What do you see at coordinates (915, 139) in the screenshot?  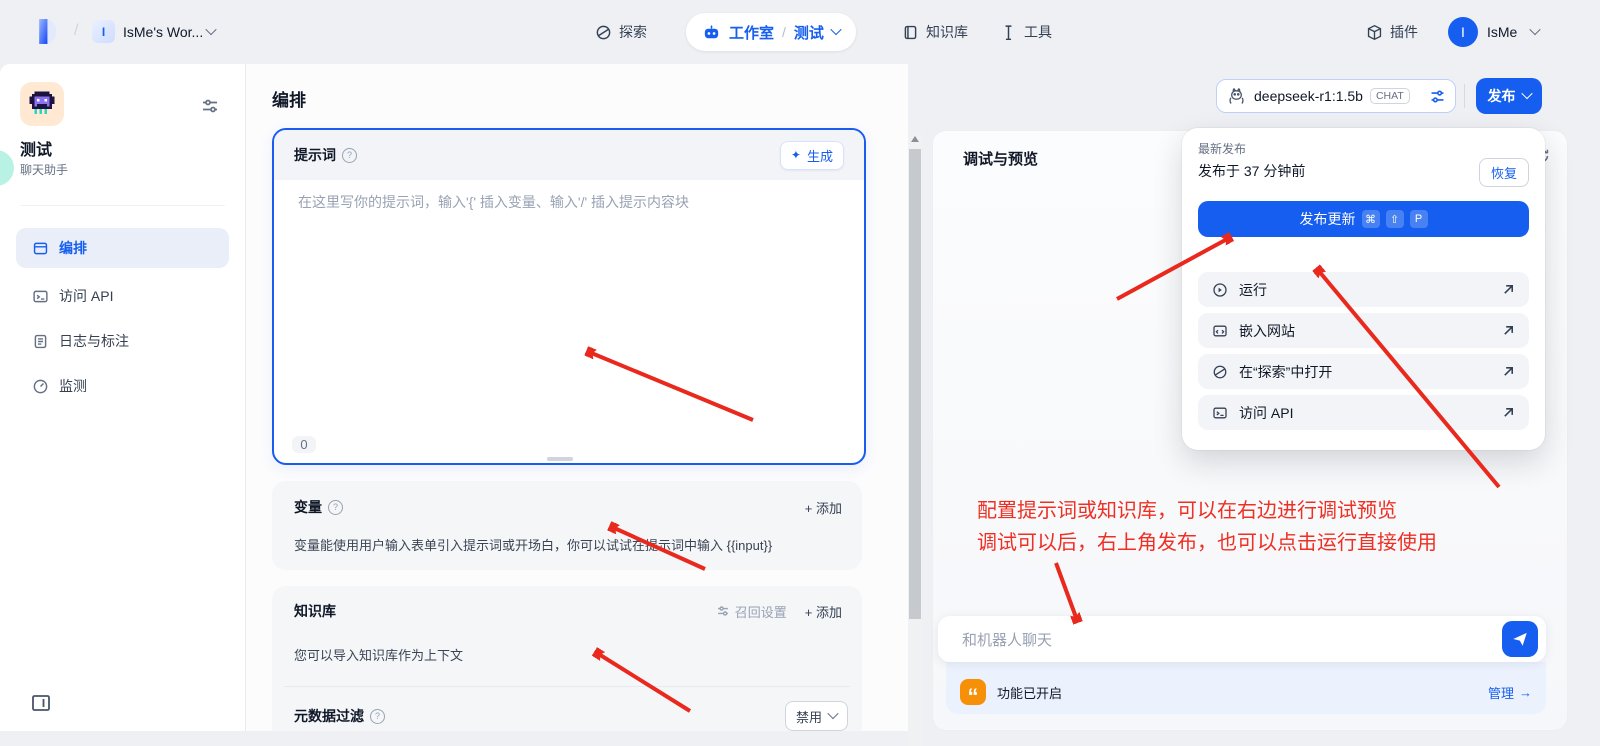 I see `scroll-up-arrow-icon` at bounding box center [915, 139].